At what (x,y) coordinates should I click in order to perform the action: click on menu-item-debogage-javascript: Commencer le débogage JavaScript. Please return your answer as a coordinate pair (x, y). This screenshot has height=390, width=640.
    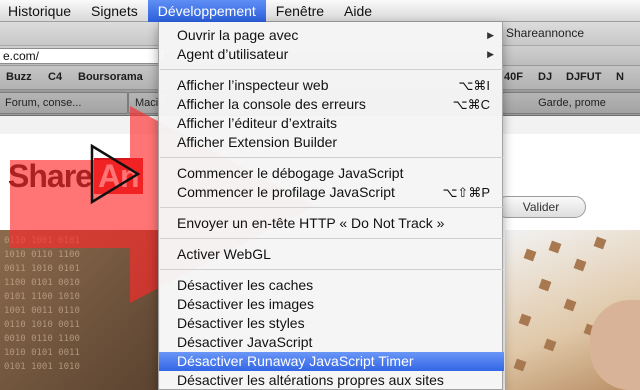
    Looking at the image, I should click on (331, 173).